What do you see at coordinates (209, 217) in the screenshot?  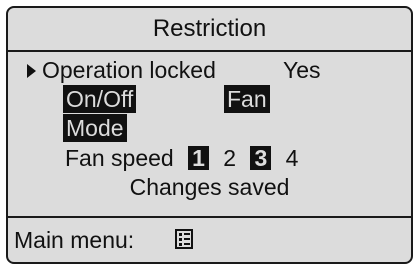 I see `footer-divider` at bounding box center [209, 217].